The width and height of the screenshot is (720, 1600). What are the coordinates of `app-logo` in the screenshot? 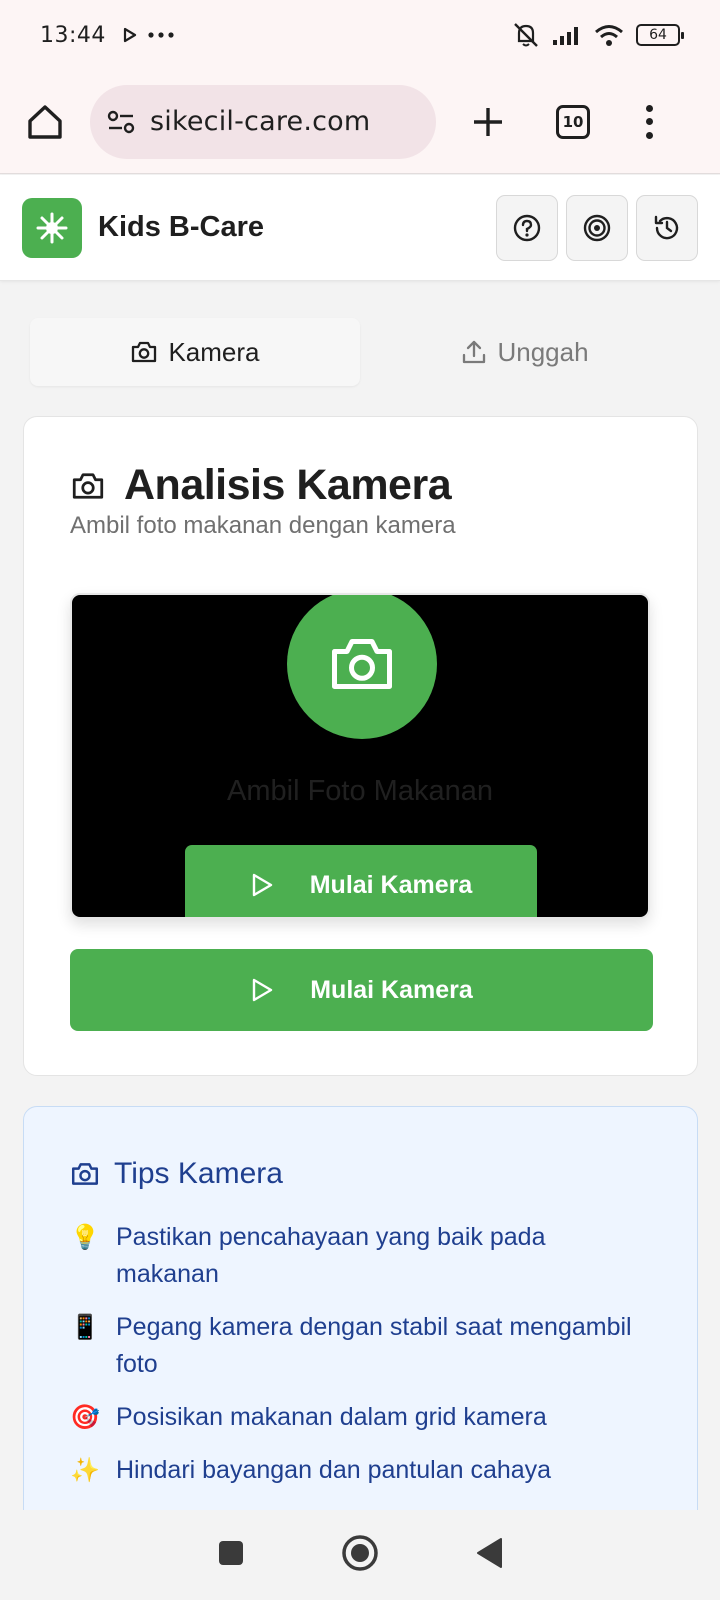 It's located at (52, 227).